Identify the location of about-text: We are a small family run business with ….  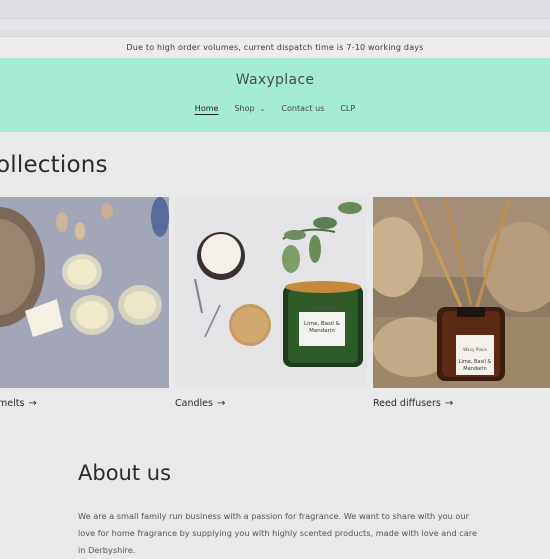
(278, 533).